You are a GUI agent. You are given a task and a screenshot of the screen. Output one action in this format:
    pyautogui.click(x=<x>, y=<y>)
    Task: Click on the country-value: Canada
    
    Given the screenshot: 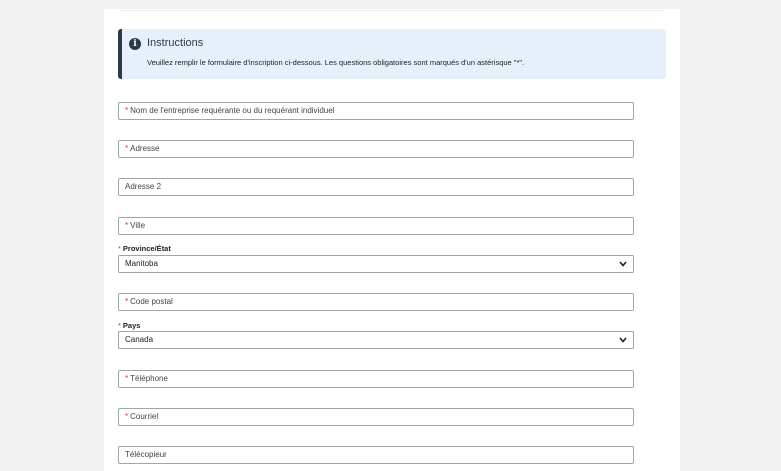 What is the action you would take?
    pyautogui.click(x=139, y=339)
    